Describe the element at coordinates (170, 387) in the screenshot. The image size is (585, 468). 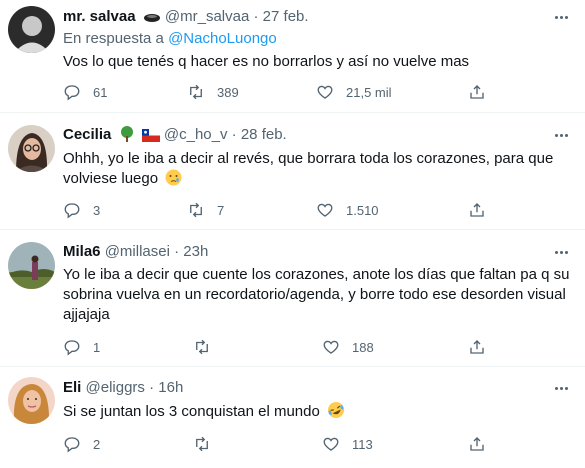
I see `timestamp: 16h` at that location.